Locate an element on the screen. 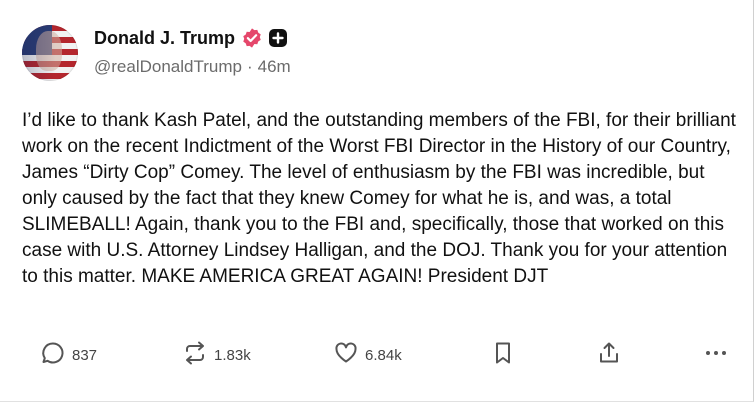  share-icon is located at coordinates (609, 355).